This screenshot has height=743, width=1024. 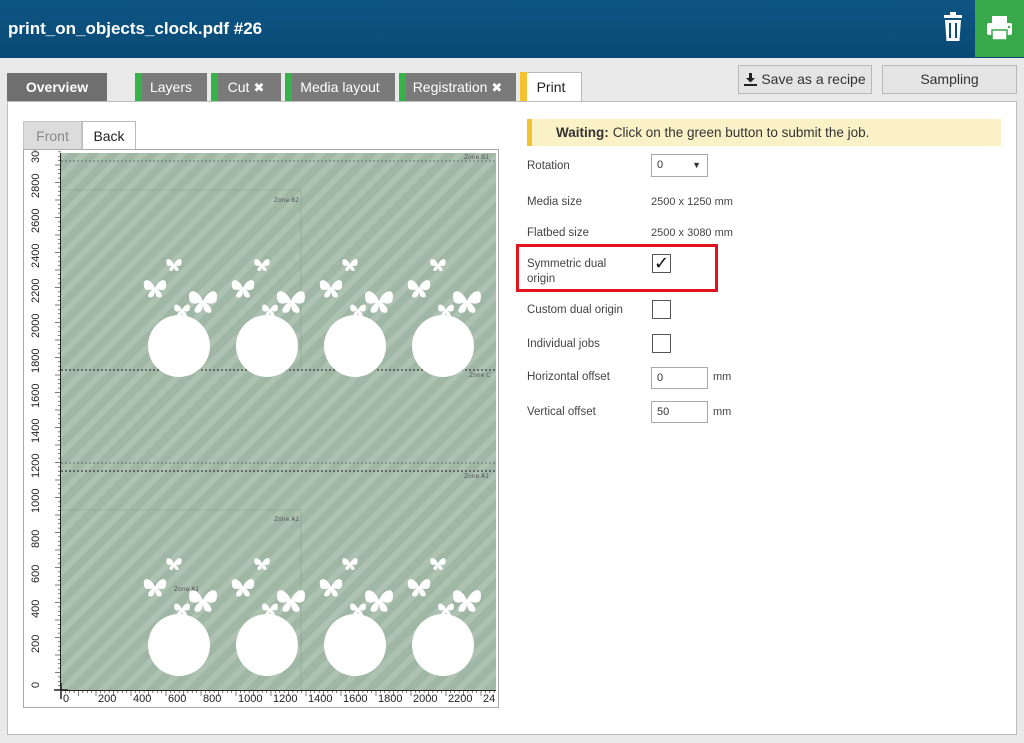 What do you see at coordinates (177, 699) in the screenshot?
I see `x-tick-label: 600` at bounding box center [177, 699].